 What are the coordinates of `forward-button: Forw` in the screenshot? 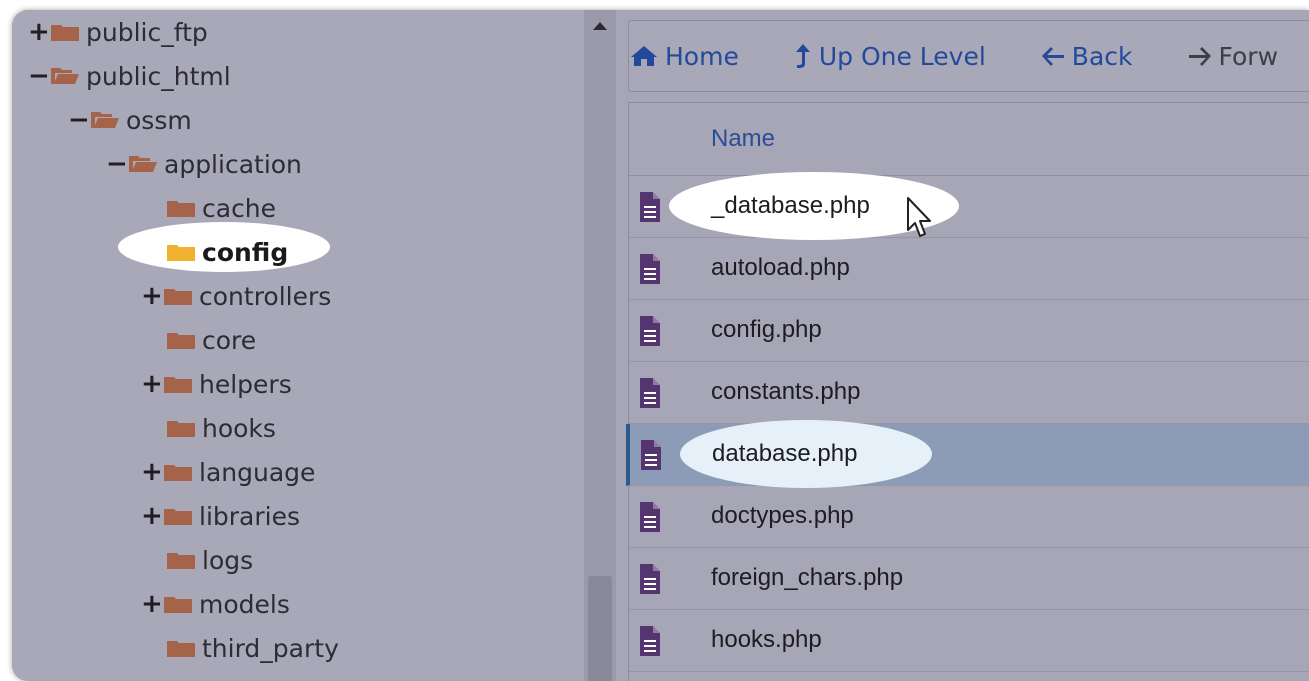 It's located at (1233, 56).